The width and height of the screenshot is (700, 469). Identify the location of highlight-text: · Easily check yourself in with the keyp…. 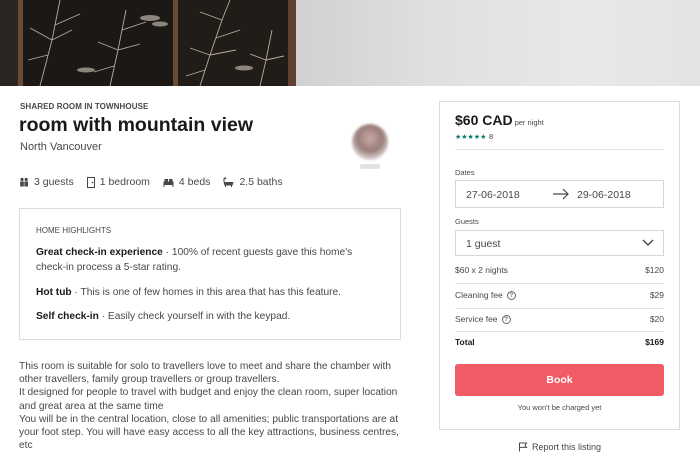
(194, 316).